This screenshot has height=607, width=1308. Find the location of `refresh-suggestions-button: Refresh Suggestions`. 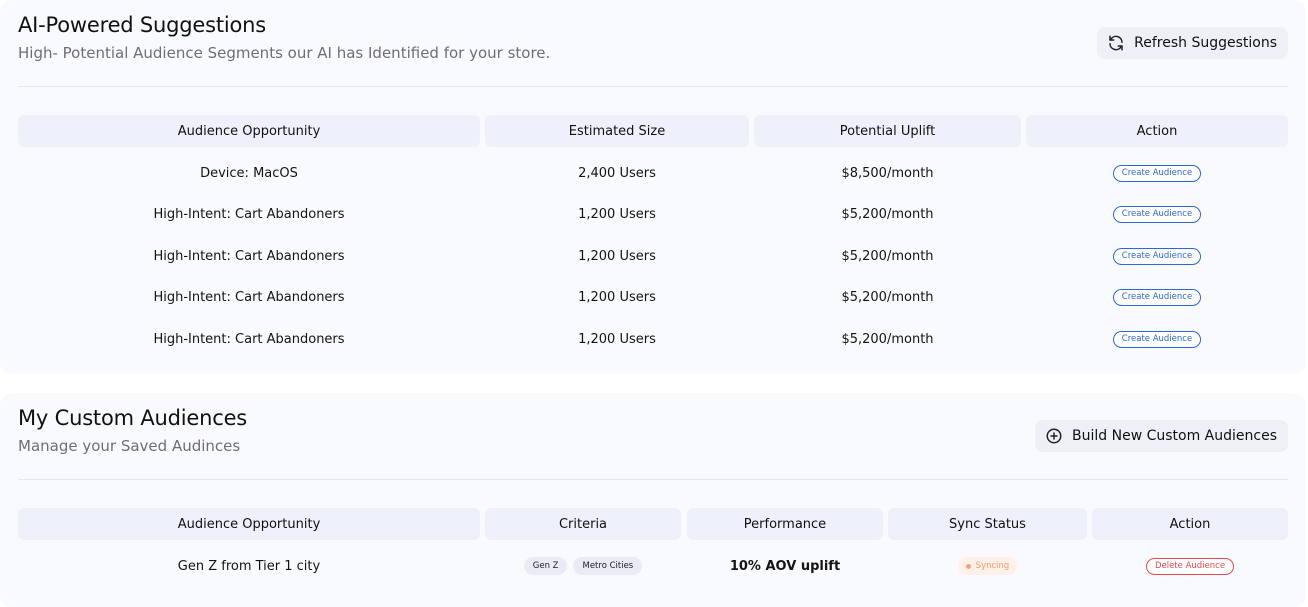

refresh-suggestions-button: Refresh Suggestions is located at coordinates (1192, 43).